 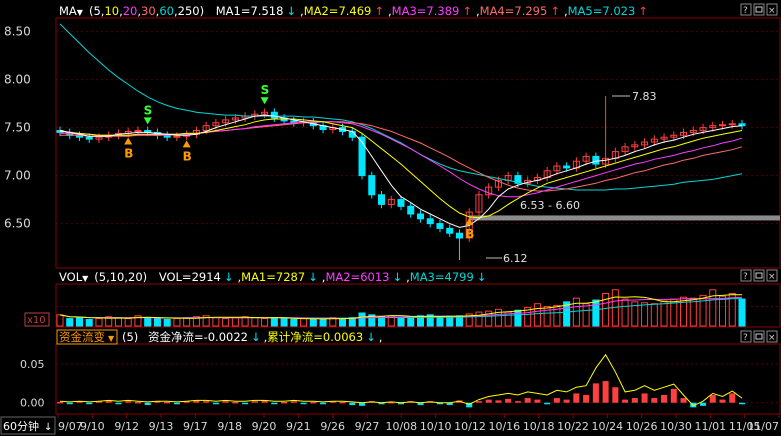 What do you see at coordinates (71, 277) in the screenshot?
I see `volume-indicator-dropdown: VOL` at bounding box center [71, 277].